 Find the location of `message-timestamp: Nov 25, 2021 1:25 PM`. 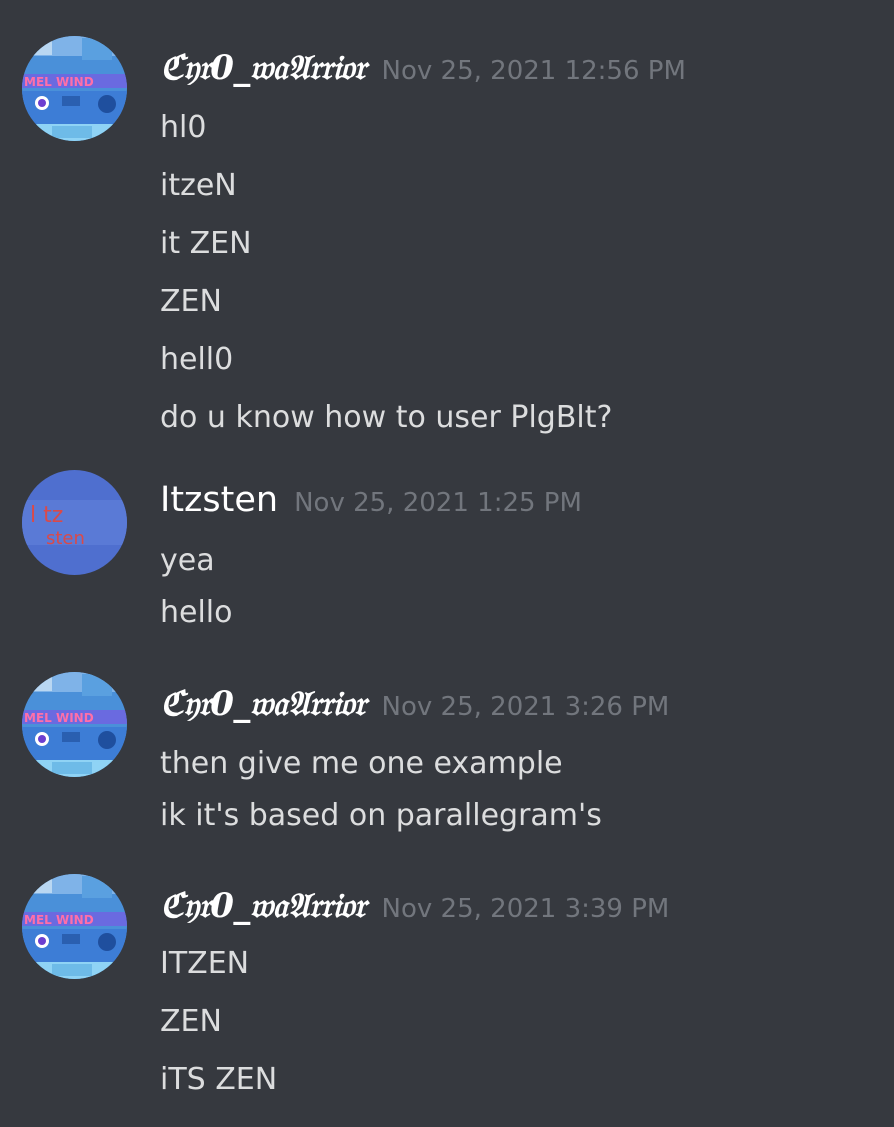

message-timestamp: Nov 25, 2021 1:25 PM is located at coordinates (438, 503).